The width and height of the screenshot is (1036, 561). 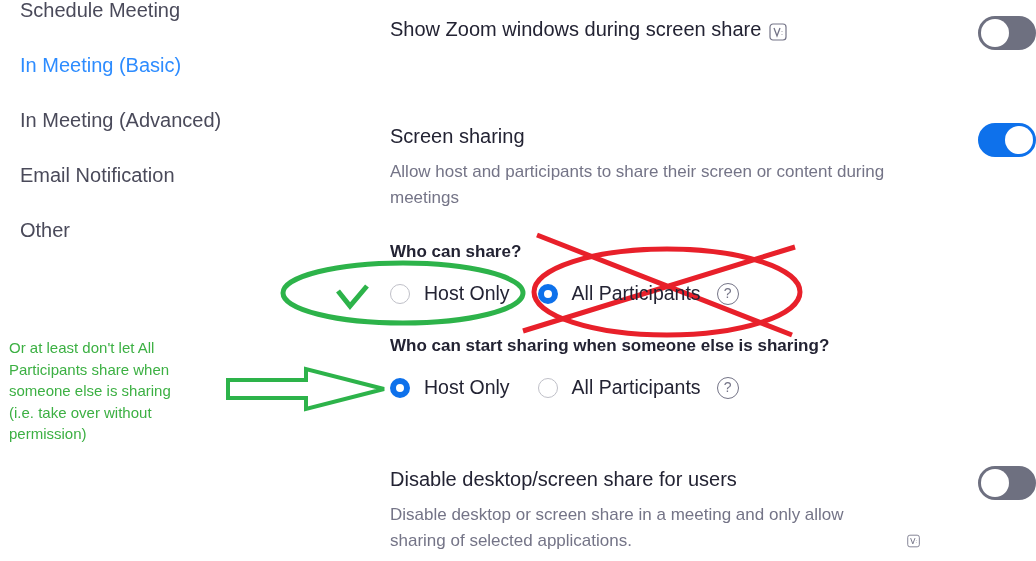 What do you see at coordinates (617, 527) in the screenshot?
I see `setting-description: Disable desktop or screen share in a meeting and only allow sharing of selected applications.` at bounding box center [617, 527].